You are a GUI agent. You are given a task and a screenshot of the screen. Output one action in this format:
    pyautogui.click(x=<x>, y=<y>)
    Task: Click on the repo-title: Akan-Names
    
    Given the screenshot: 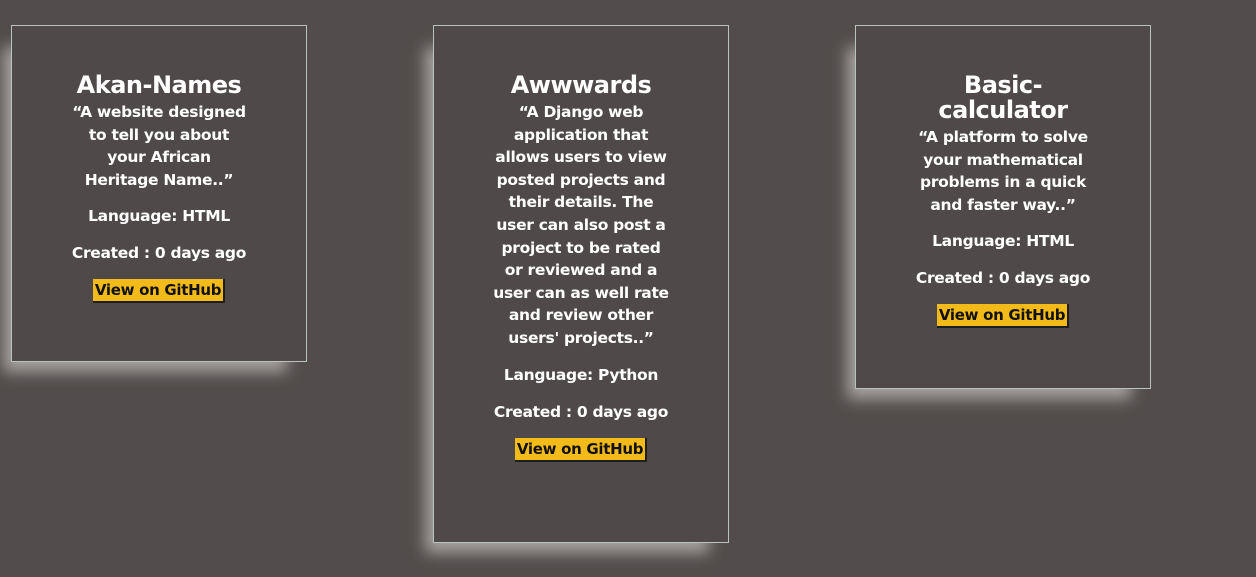 What is the action you would take?
    pyautogui.click(x=159, y=85)
    